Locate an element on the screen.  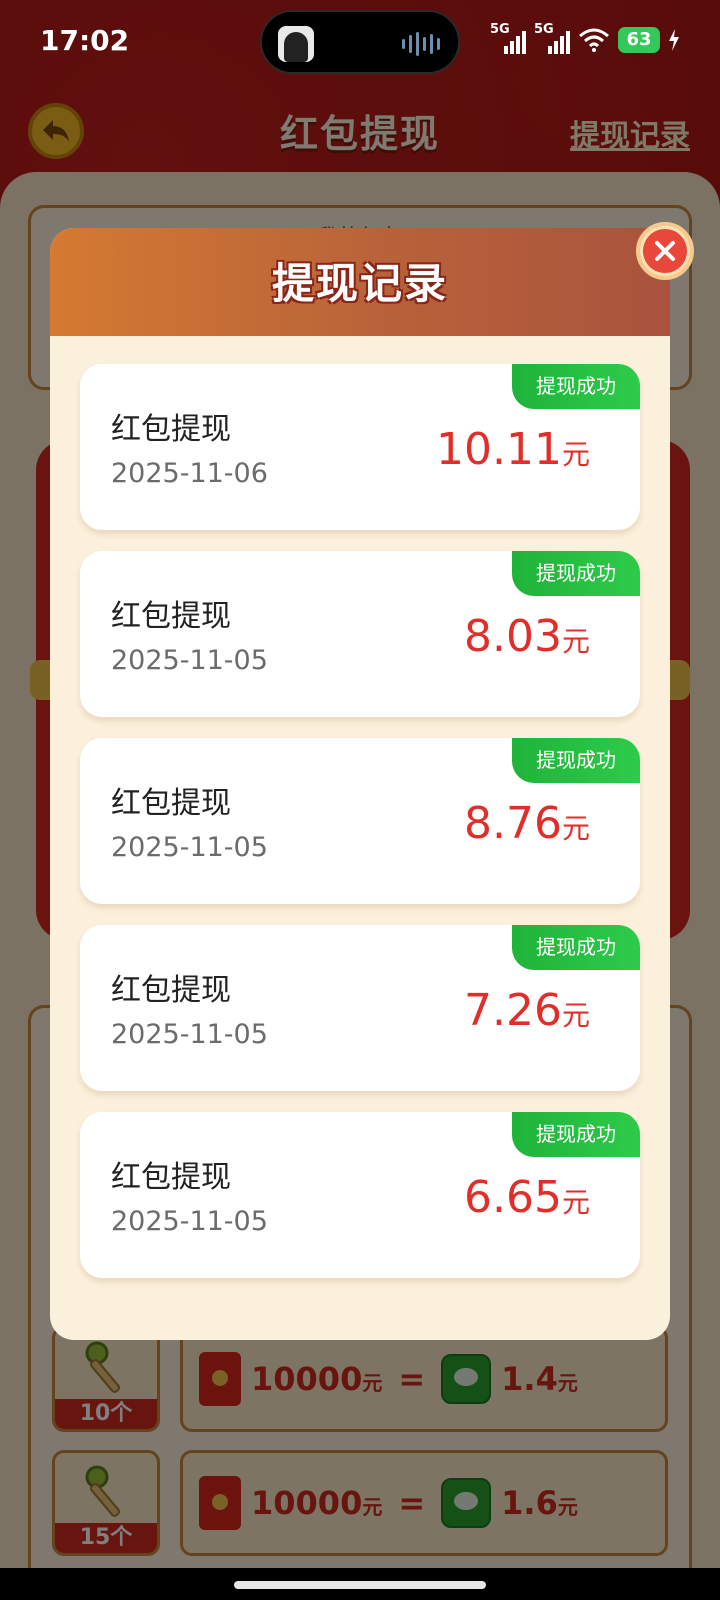
status-bar: 17:02 5G 5G 63 is located at coordinates (360, 42).